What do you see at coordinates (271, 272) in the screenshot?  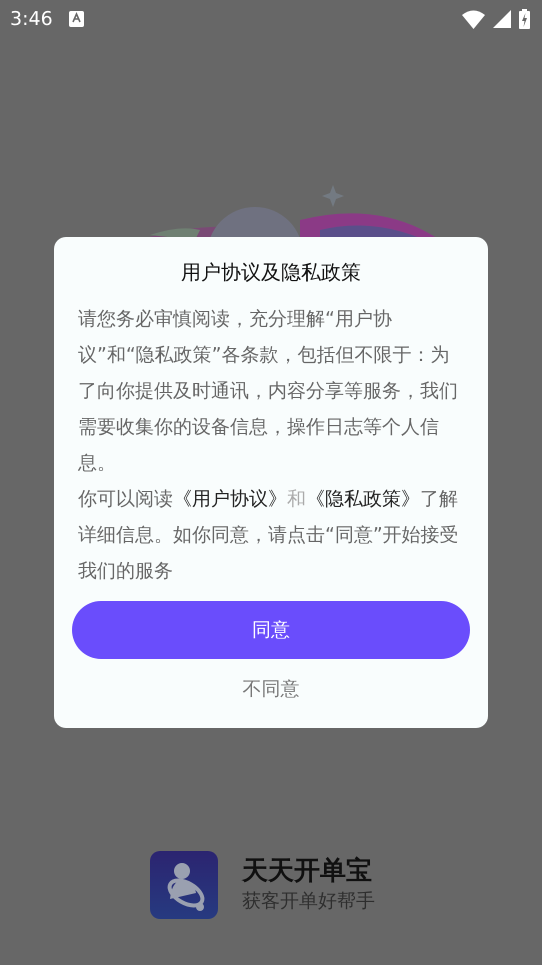 I see `dialog-title: 用户协议及隐私政策` at bounding box center [271, 272].